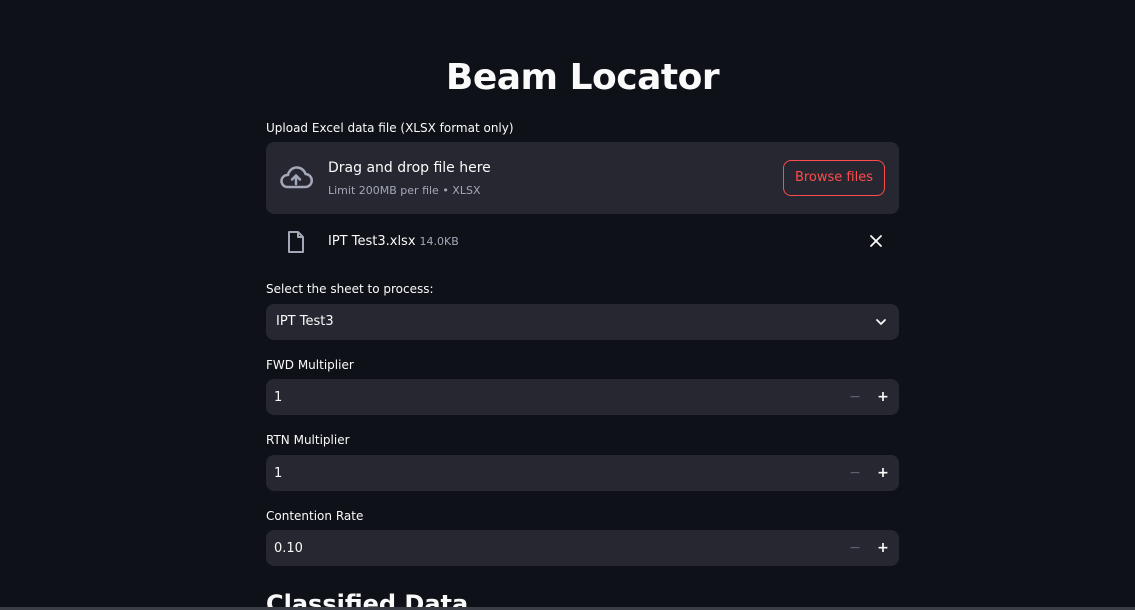  What do you see at coordinates (305, 321) in the screenshot?
I see `sheet-select-value: IPT Test3` at bounding box center [305, 321].